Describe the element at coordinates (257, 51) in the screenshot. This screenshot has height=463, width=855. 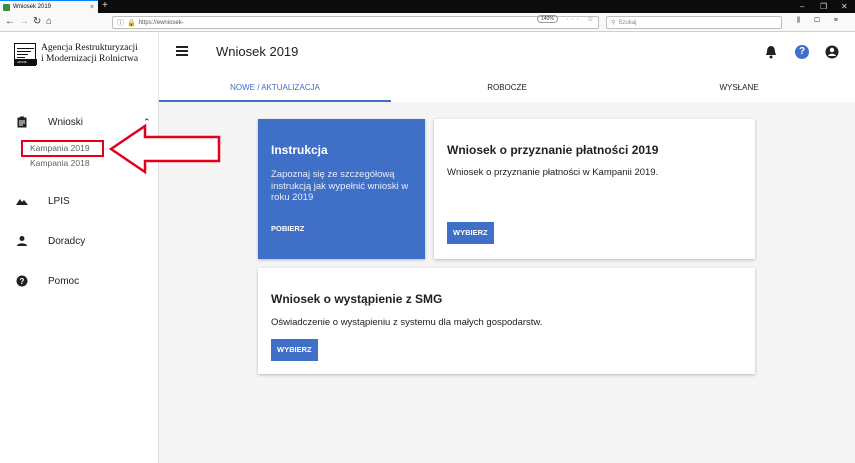
I see `page-title: Wniosek 2019` at that location.